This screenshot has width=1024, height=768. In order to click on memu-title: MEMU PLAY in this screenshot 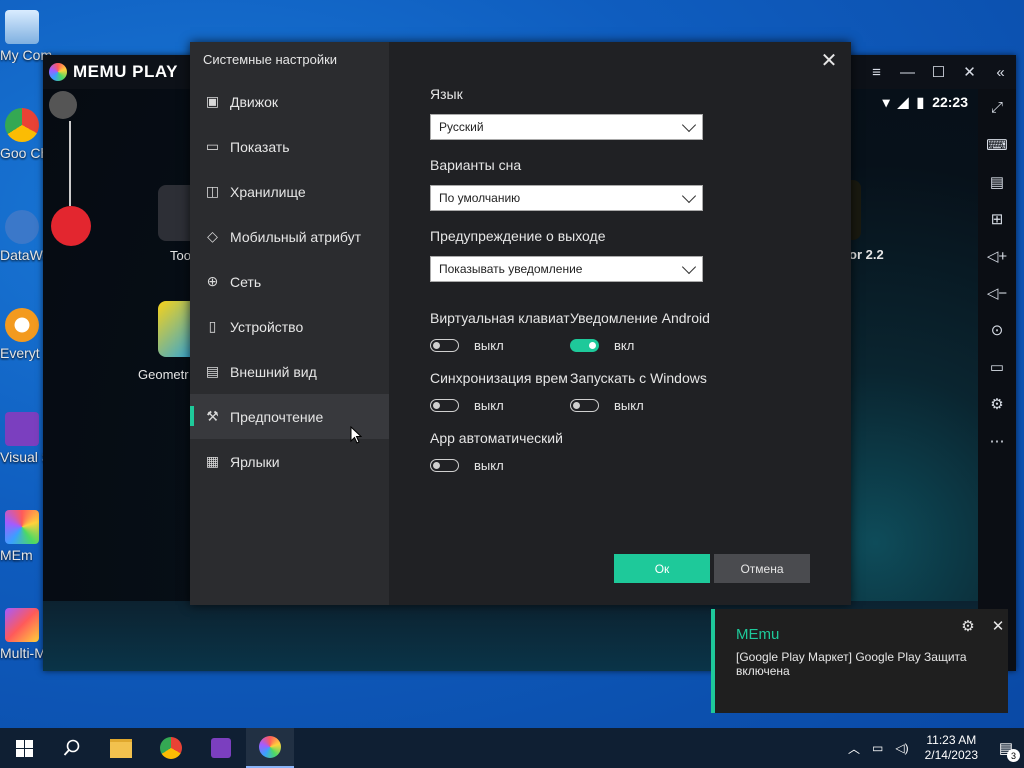, I will do `click(125, 71)`.